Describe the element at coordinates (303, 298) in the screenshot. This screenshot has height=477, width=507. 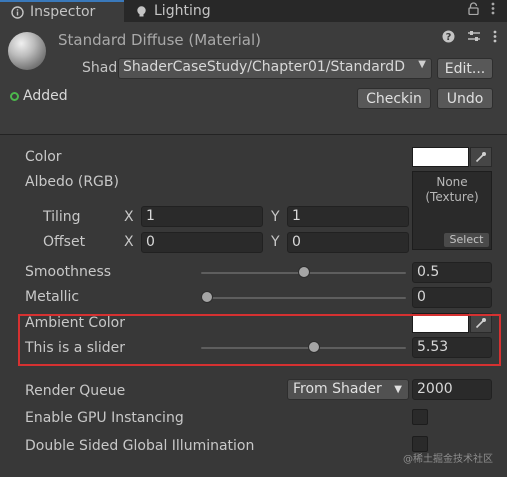
I see `metallic-slider-track` at that location.